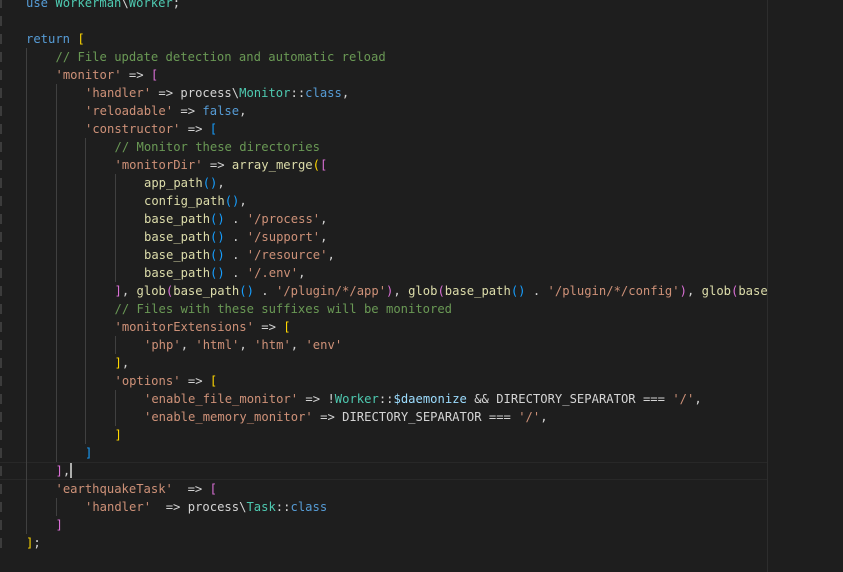  I want to click on code-text: 'earthquakeTask' => [, so click(136, 489).